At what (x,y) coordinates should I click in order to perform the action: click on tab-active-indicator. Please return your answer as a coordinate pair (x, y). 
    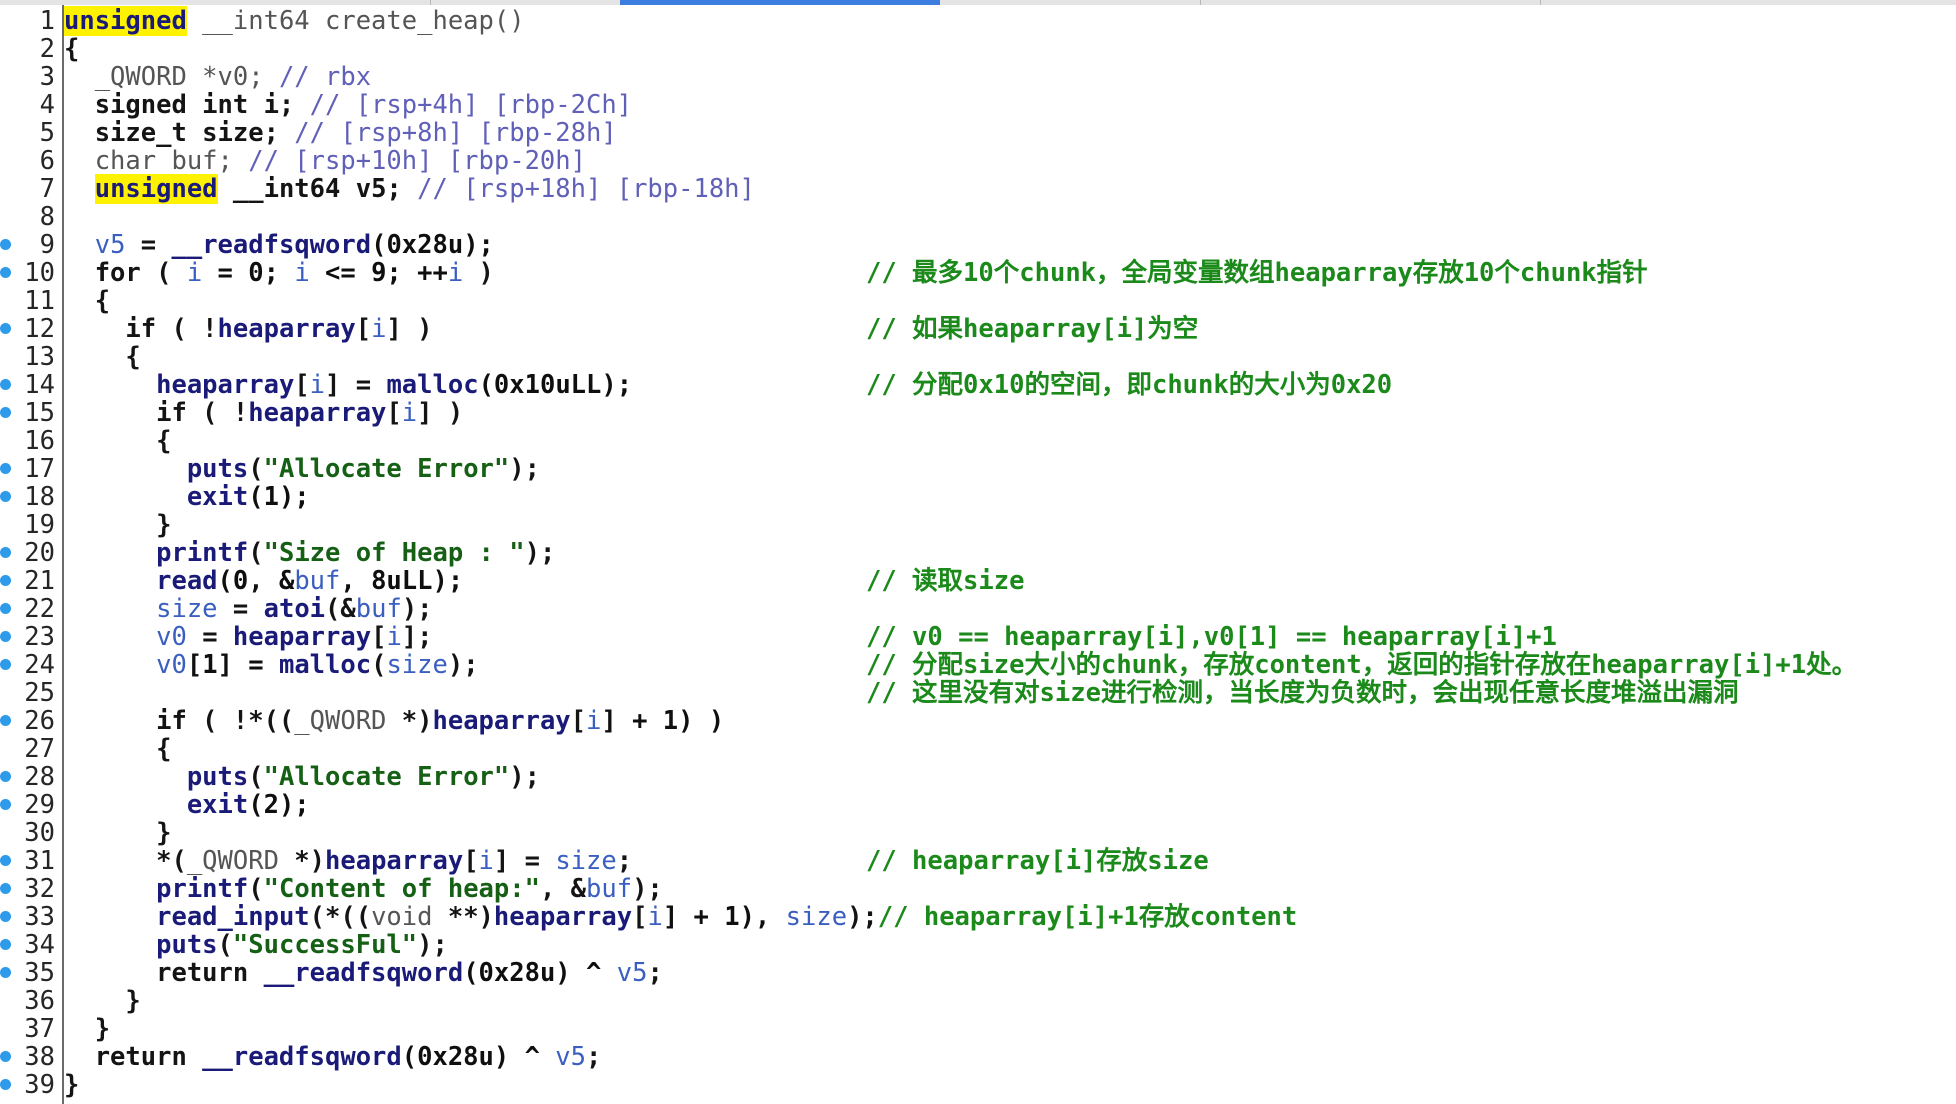
    Looking at the image, I should click on (780, 2).